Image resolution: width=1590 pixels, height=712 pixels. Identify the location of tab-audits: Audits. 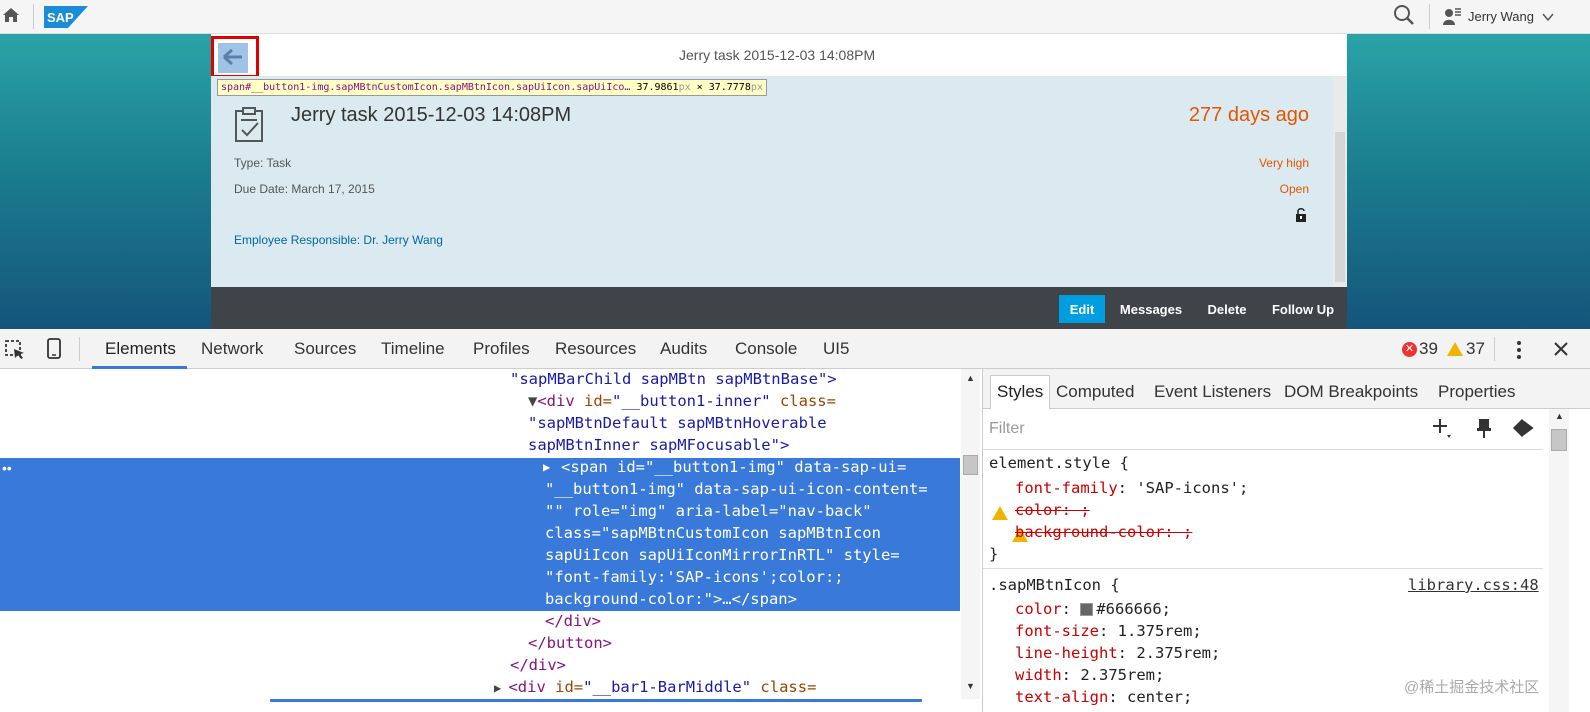
(683, 349).